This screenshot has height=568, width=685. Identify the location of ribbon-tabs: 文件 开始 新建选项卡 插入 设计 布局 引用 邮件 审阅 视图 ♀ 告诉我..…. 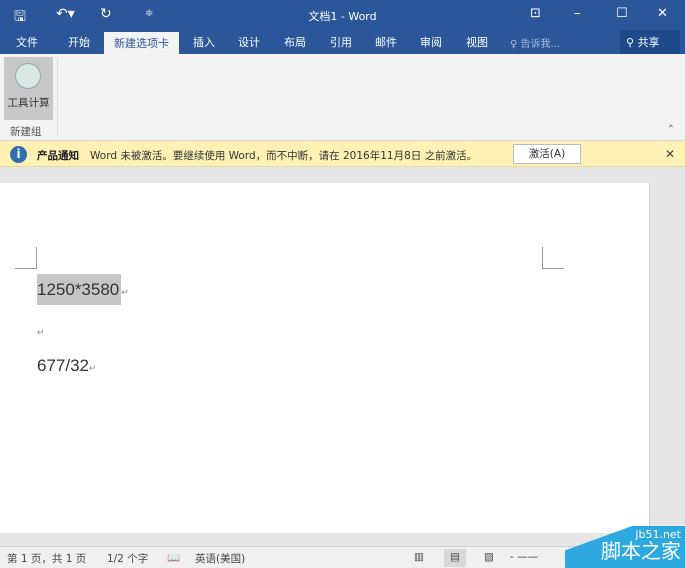
(342, 42).